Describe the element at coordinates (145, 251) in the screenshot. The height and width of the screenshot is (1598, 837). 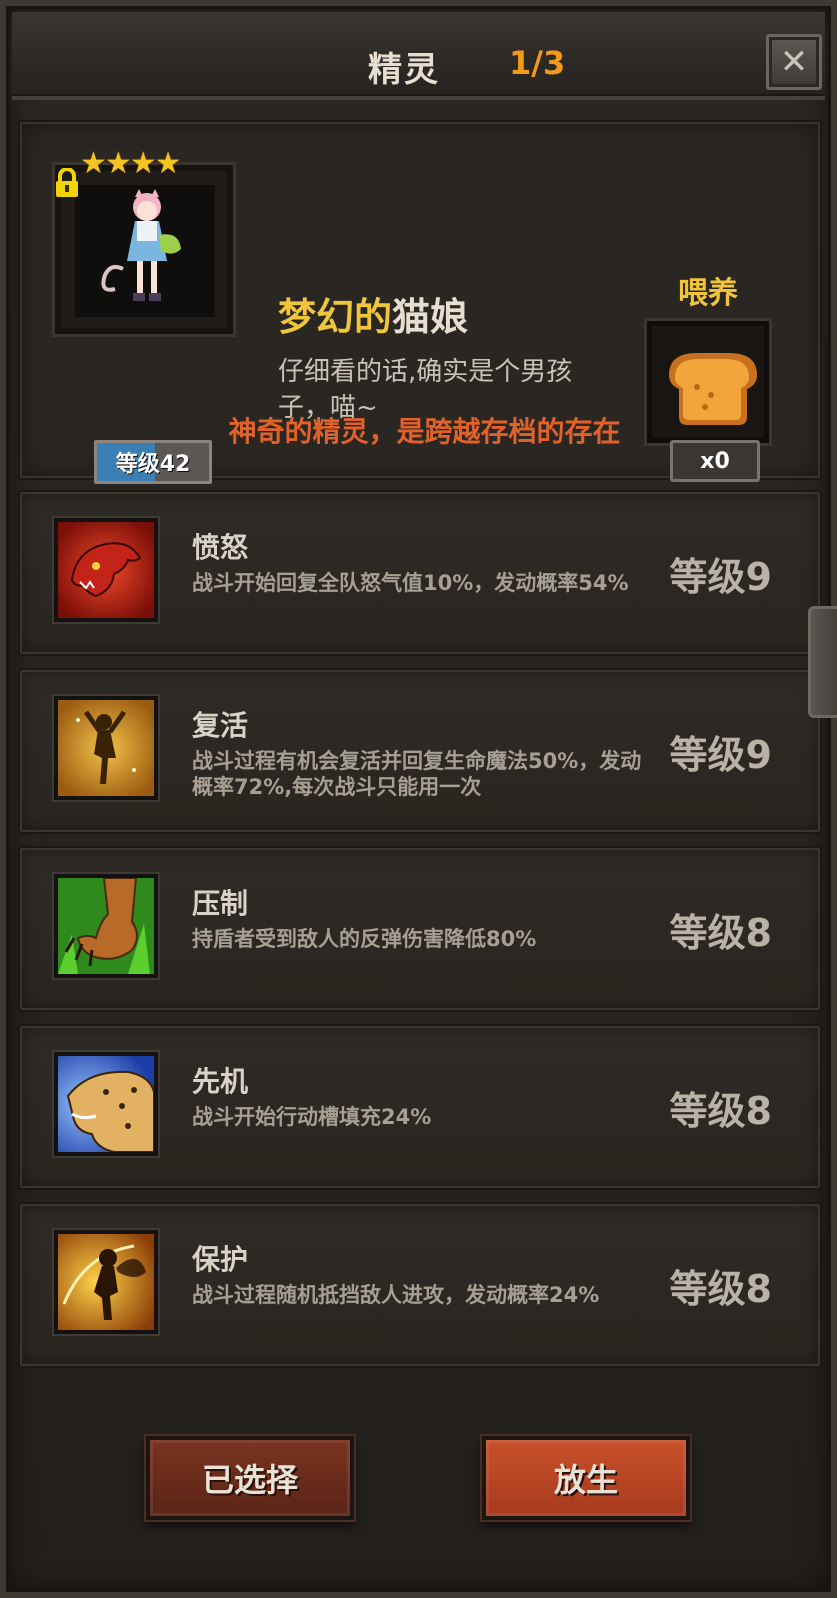
I see `cat-girl-portrait-icon` at that location.